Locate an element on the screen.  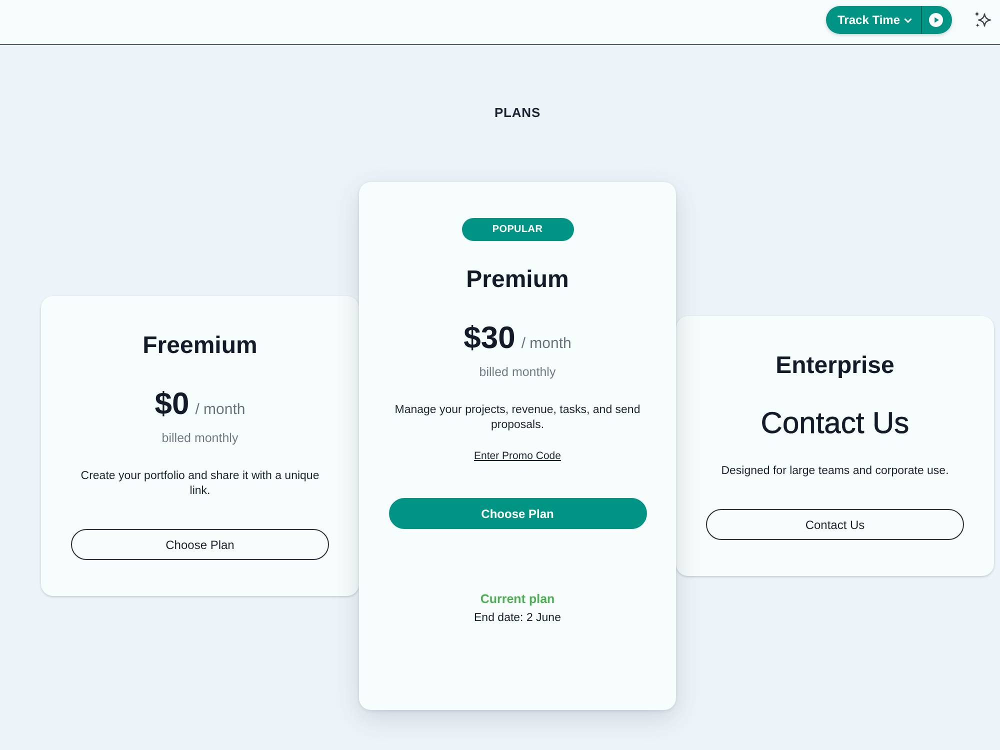
page-title: PLANS is located at coordinates (517, 113).